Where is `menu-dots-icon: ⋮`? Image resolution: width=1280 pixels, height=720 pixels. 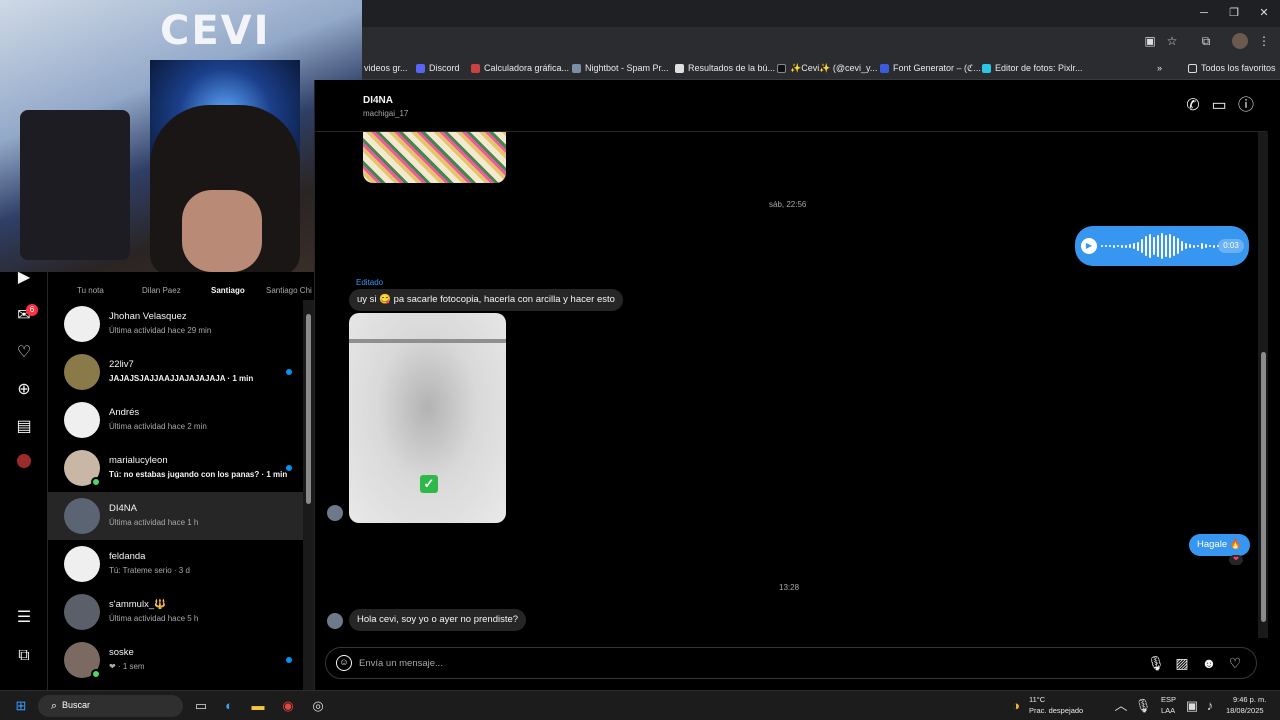 menu-dots-icon: ⋮ is located at coordinates (1264, 41).